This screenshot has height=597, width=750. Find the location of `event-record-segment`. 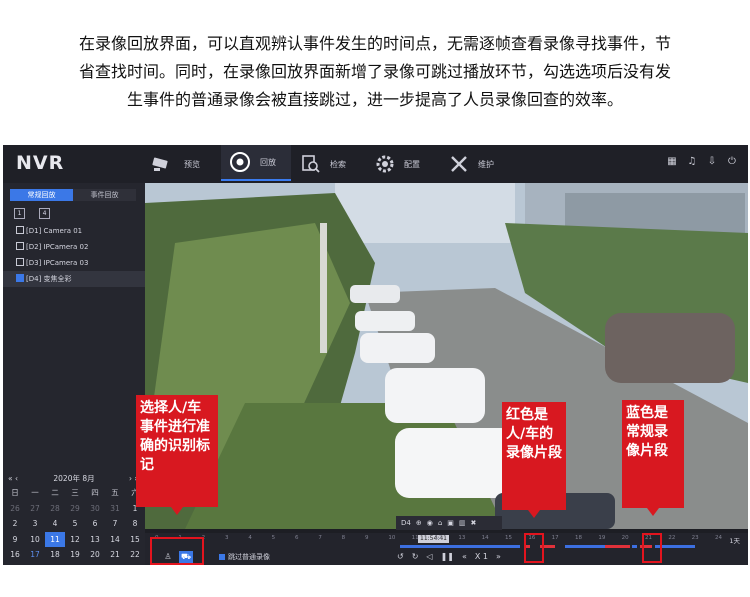

event-record-segment is located at coordinates (617, 546).